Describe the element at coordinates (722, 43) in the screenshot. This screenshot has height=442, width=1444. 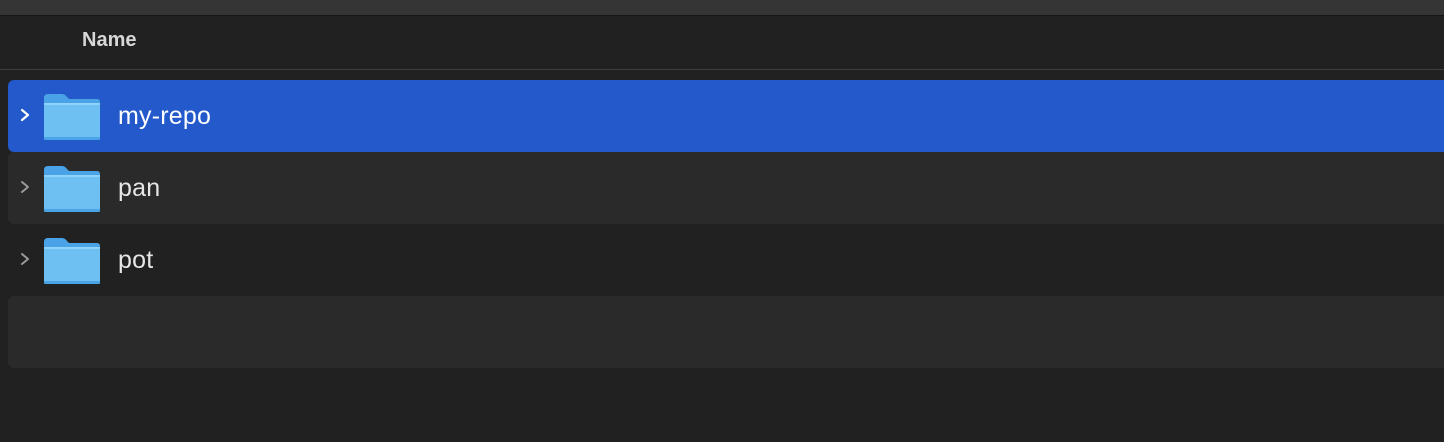
I see `column-header: Name` at that location.